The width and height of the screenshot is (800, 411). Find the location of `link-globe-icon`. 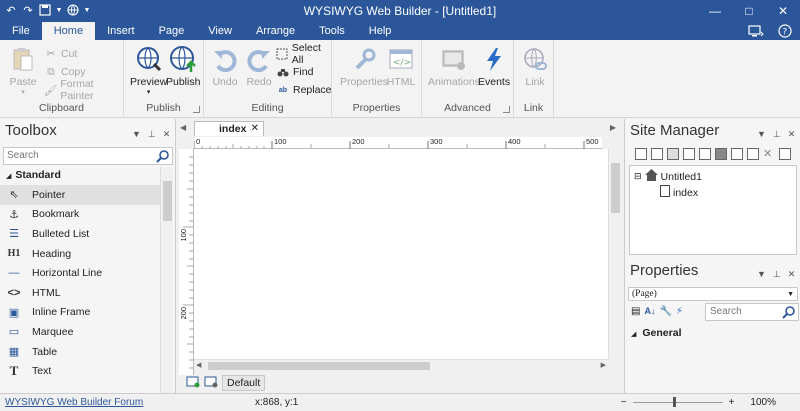

link-globe-icon is located at coordinates (535, 59).